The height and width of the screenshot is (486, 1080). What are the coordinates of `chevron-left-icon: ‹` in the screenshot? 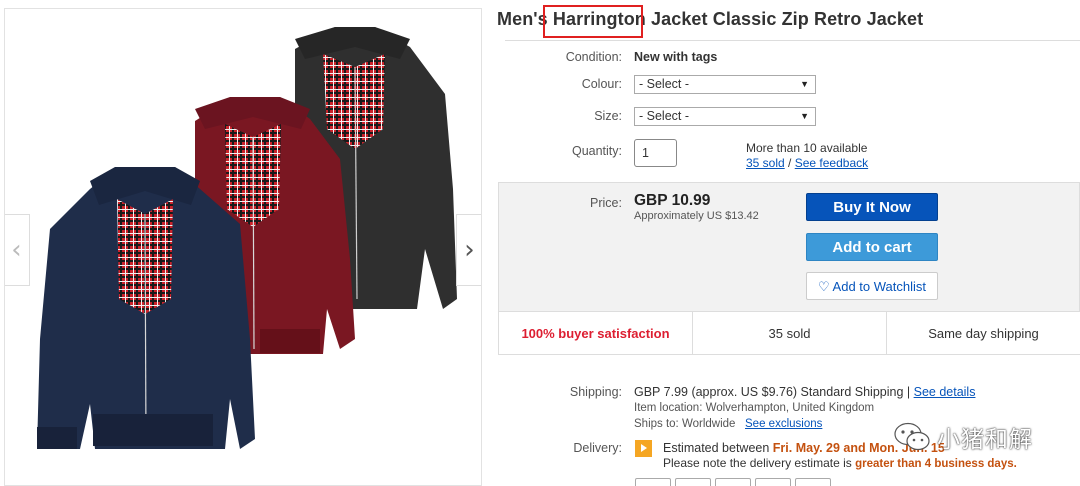 It's located at (17, 250).